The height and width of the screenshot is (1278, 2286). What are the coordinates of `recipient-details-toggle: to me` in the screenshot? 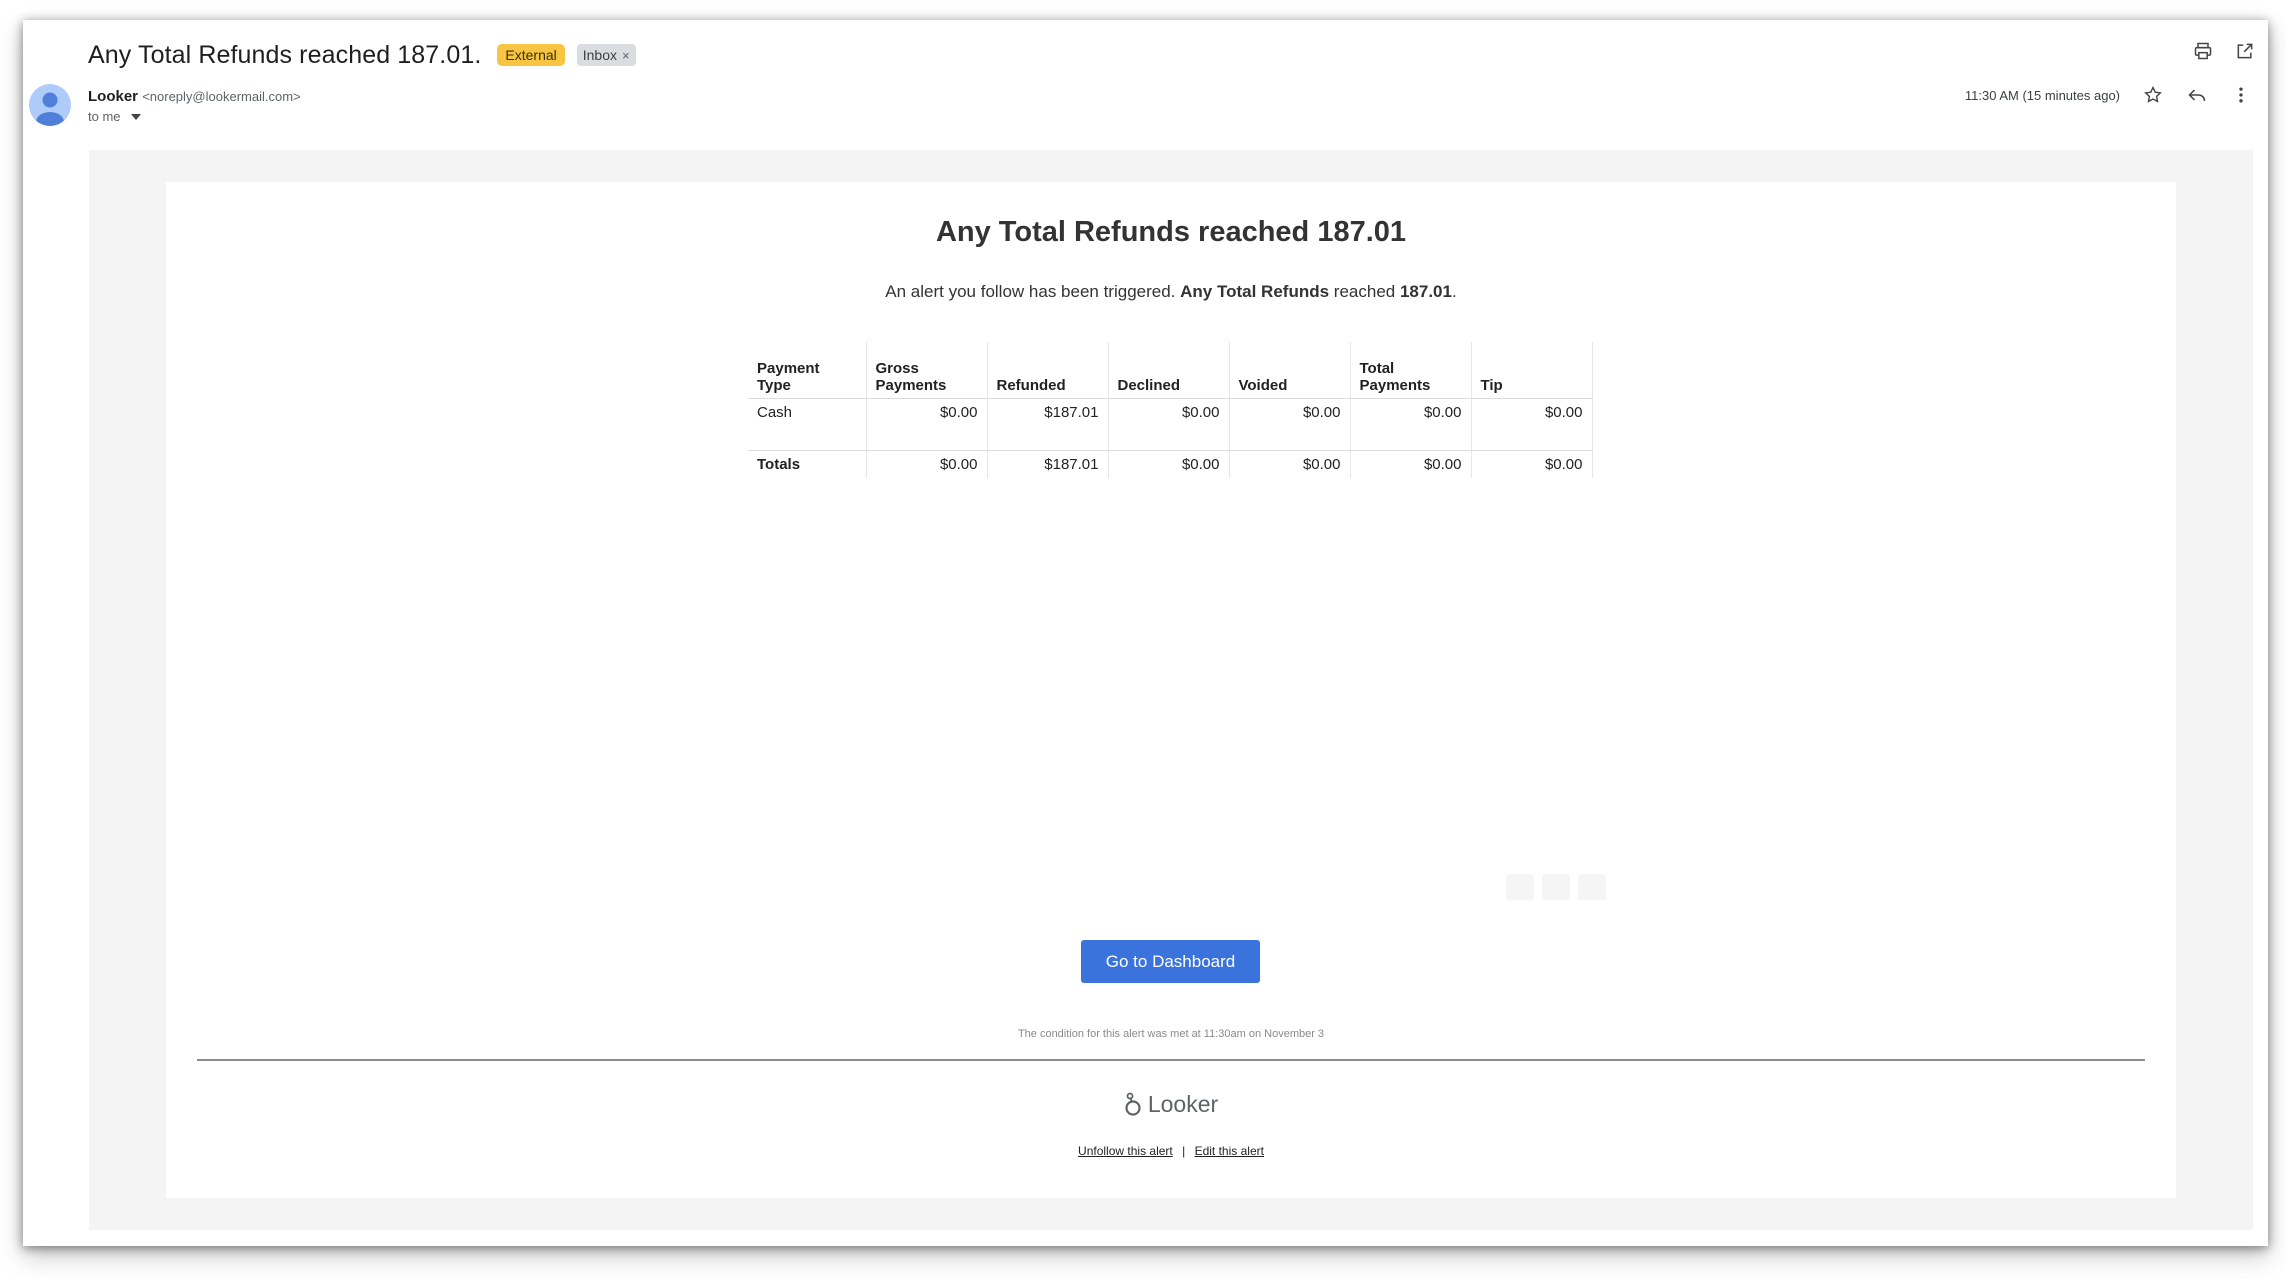 It's located at (114, 116).